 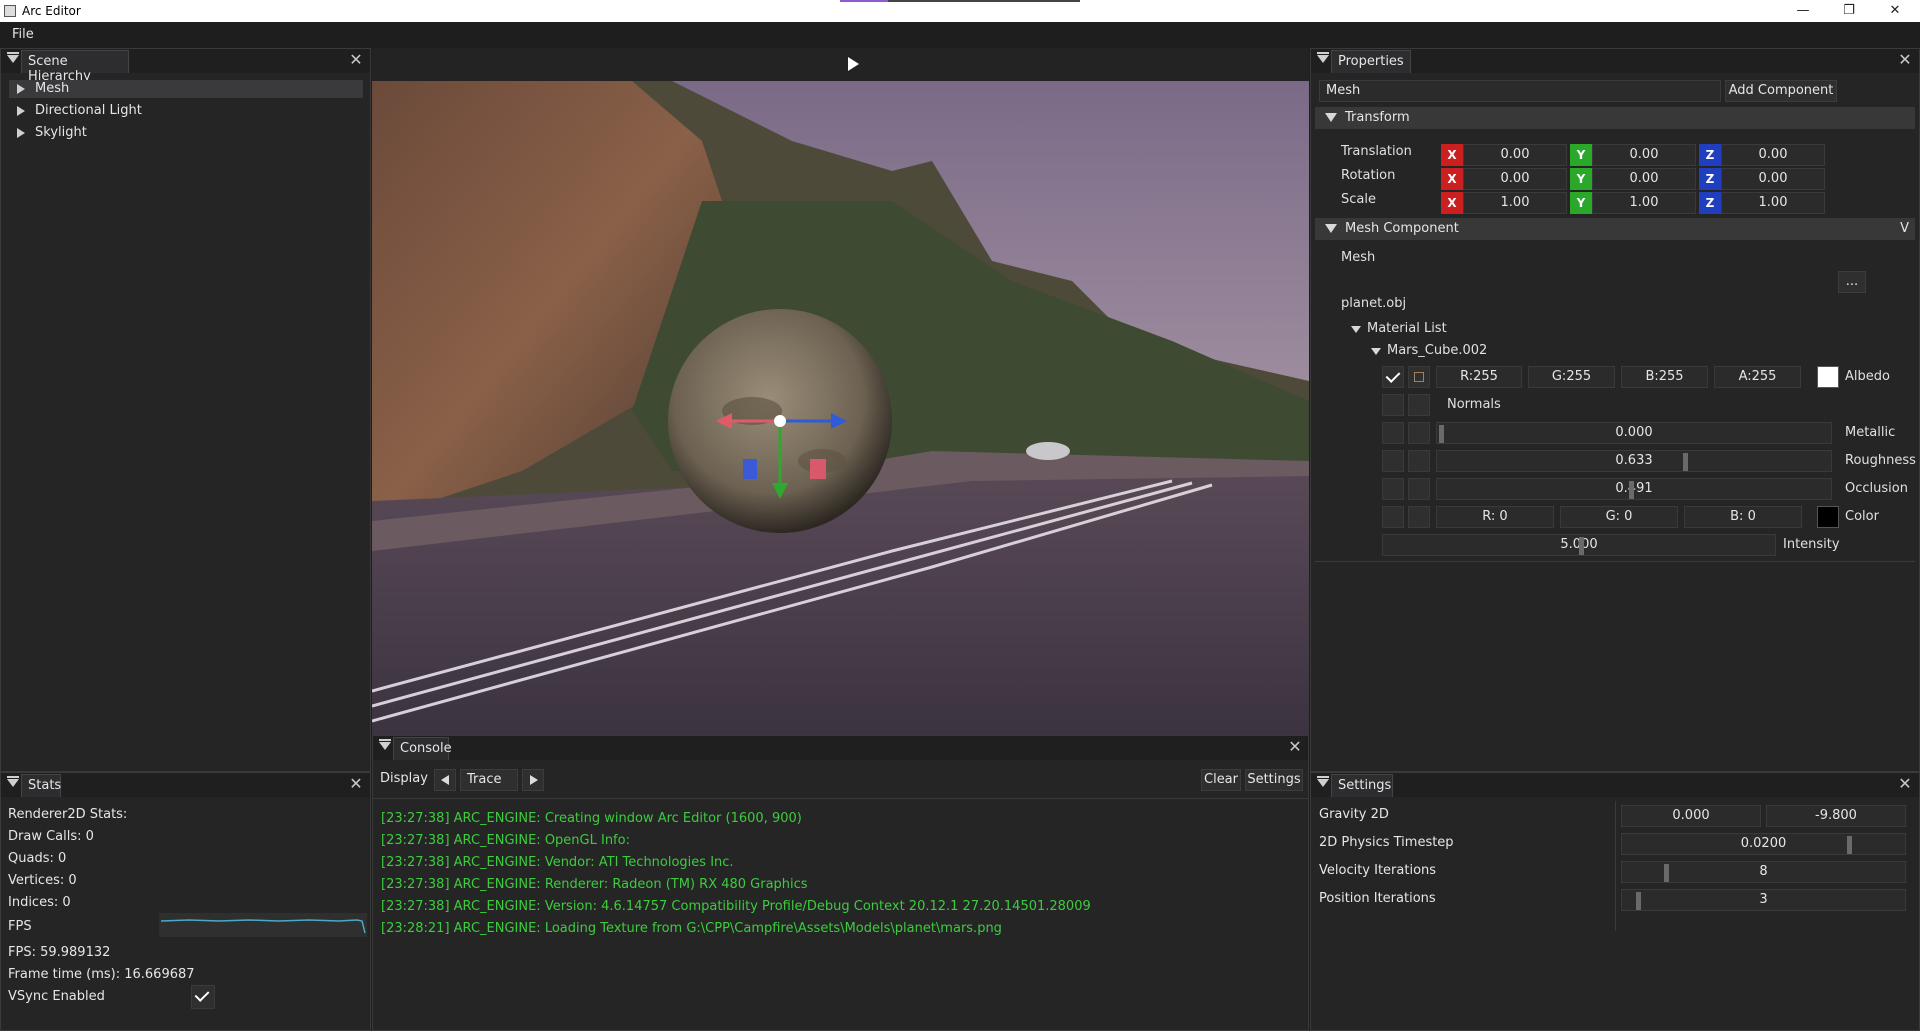 I want to click on velocity-iterations-slider: 8, so click(x=1763, y=872).